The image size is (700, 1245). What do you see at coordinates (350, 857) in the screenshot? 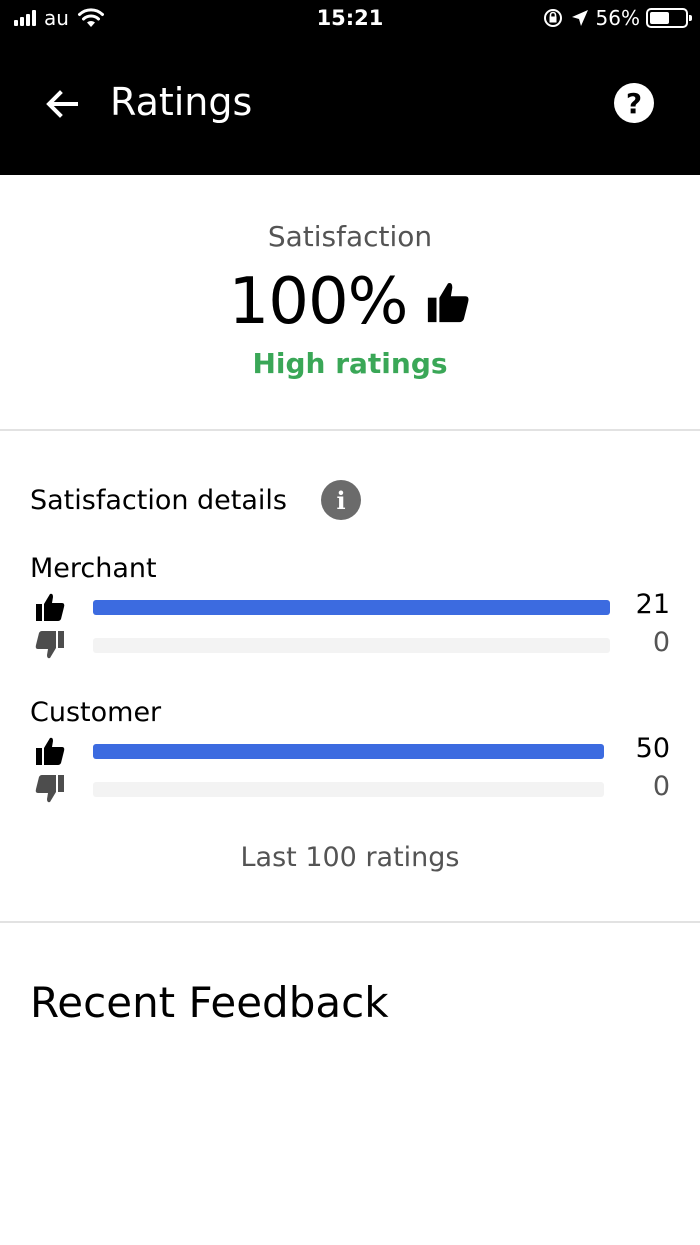
I see `ratings-footnote: Last 100 ratings` at bounding box center [350, 857].